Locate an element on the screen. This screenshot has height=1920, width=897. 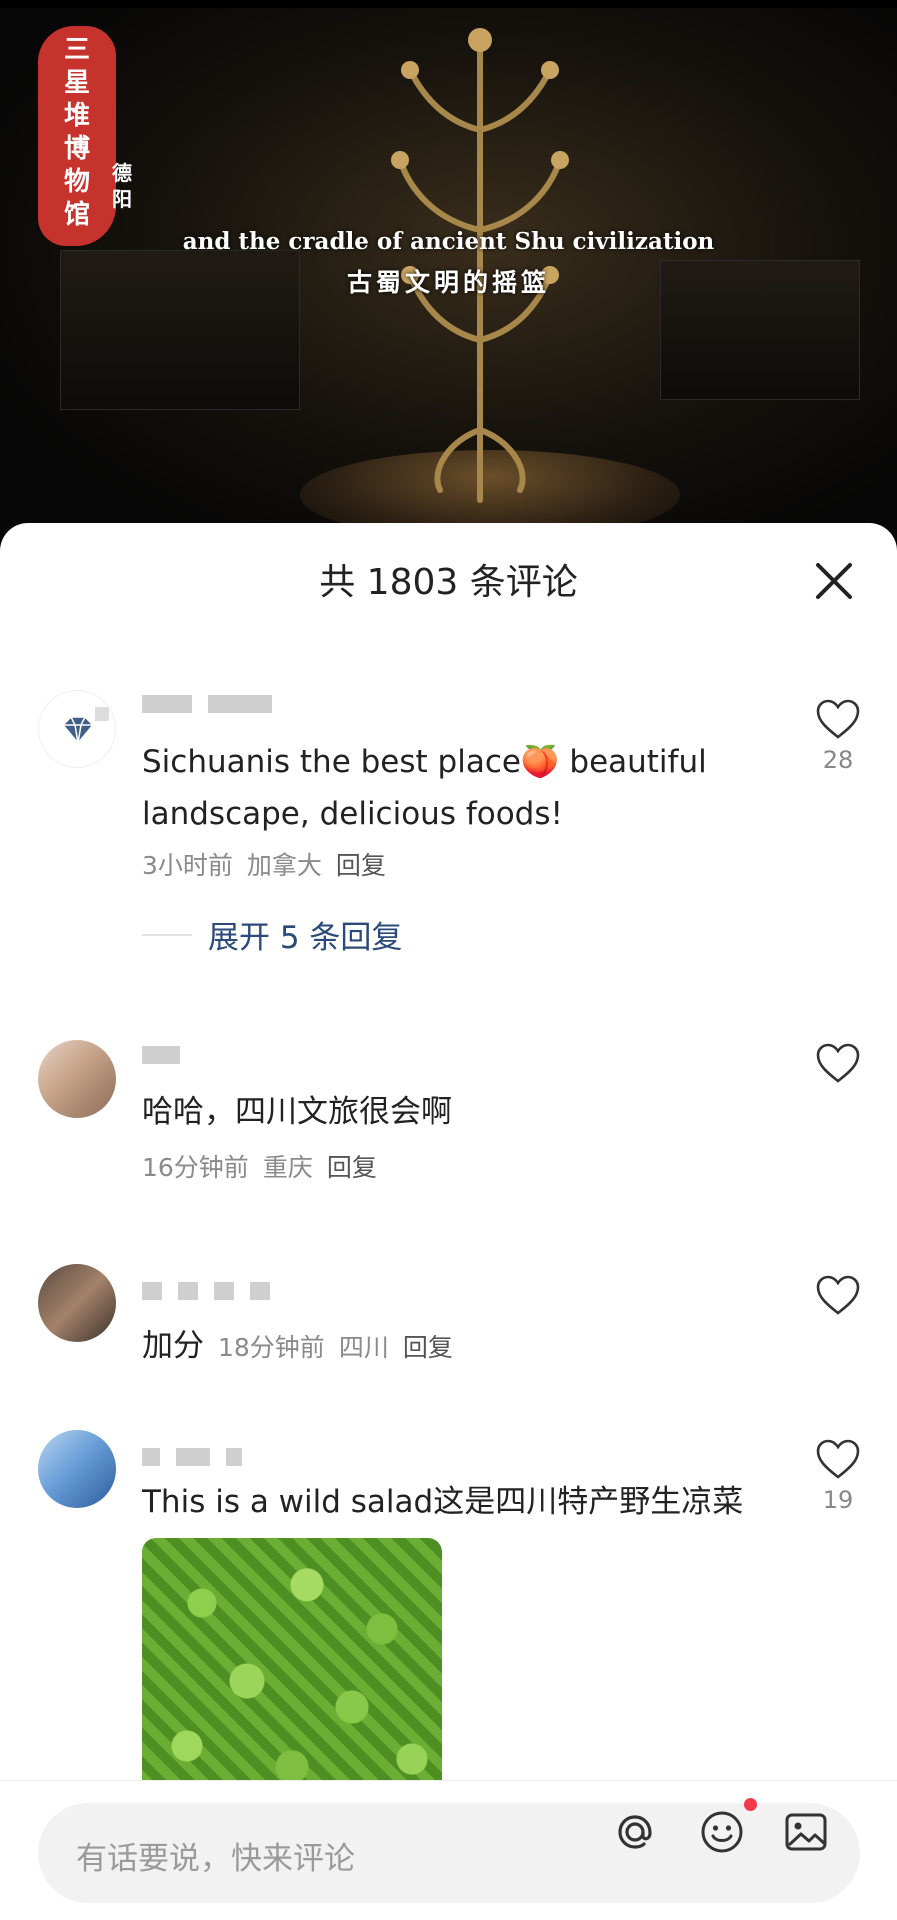
status-strip is located at coordinates (448, 4).